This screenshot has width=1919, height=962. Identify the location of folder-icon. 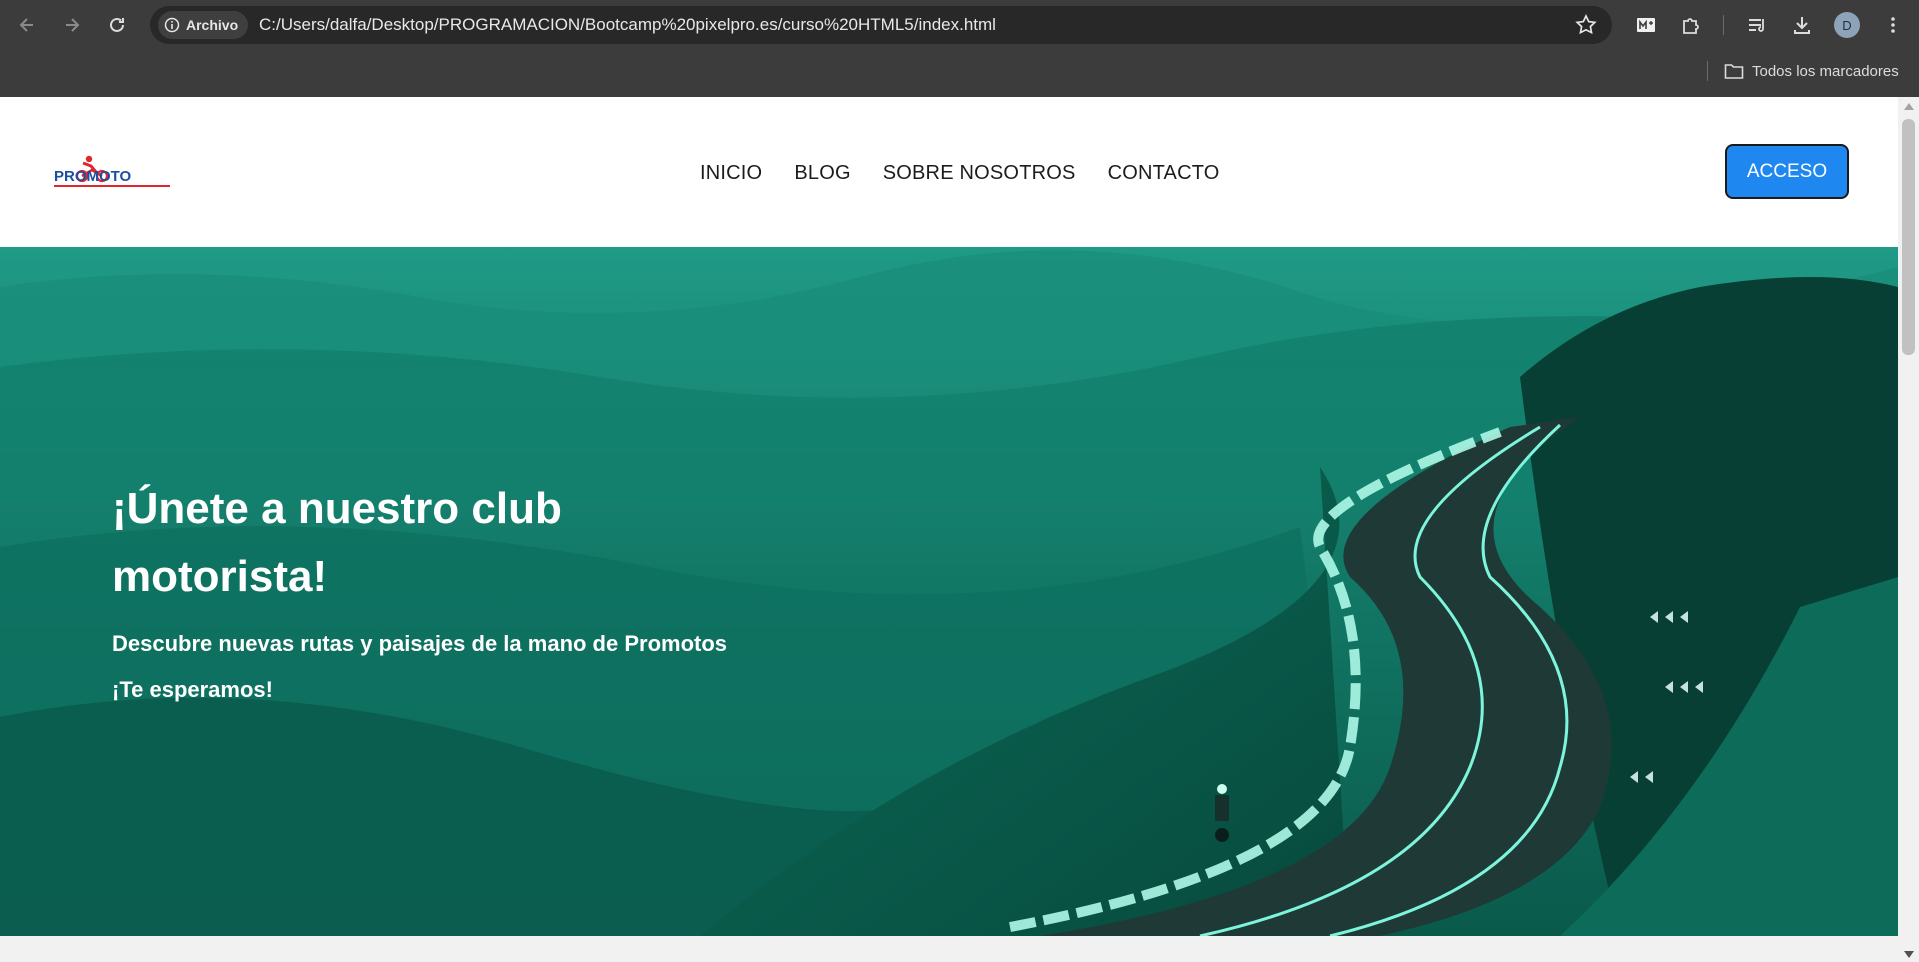
(1734, 71).